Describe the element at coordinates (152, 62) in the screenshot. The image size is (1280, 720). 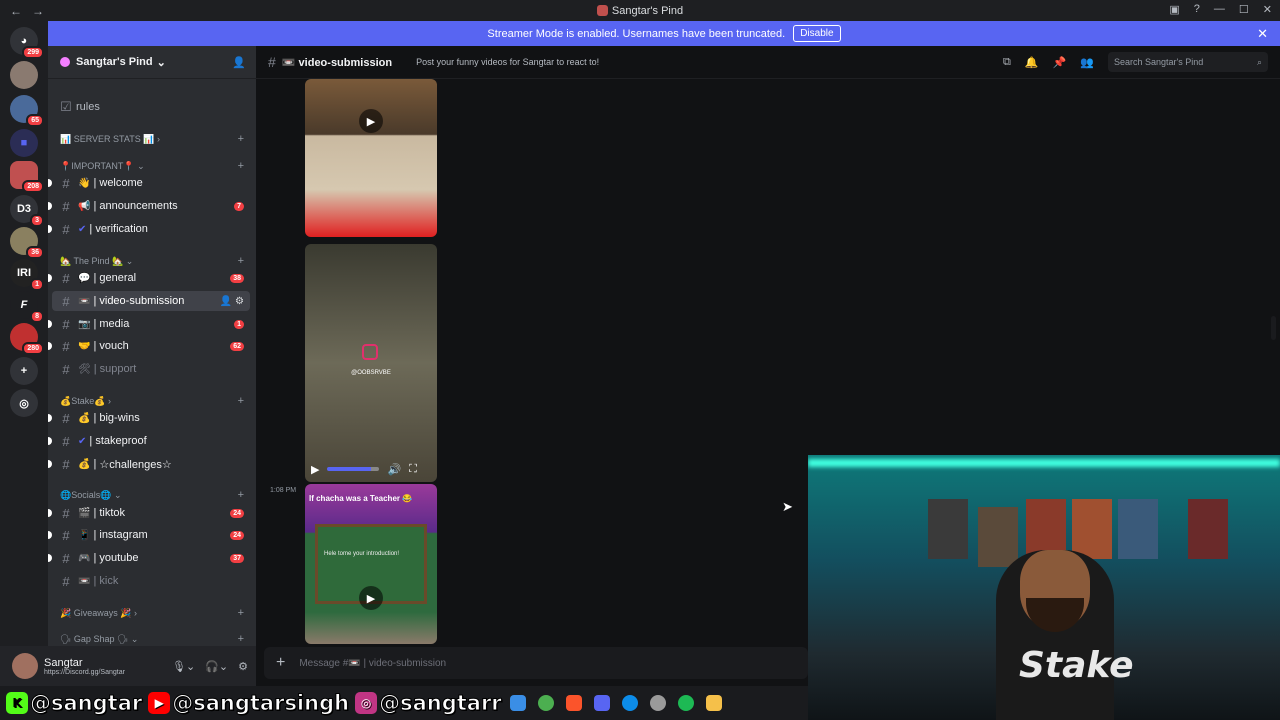
I see `server-header: Sangtar's Pind ⌄ 👤` at that location.